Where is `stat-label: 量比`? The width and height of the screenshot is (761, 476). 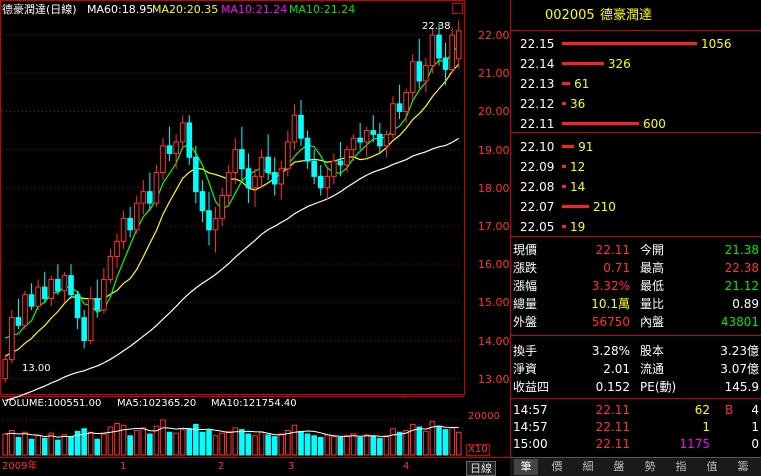
stat-label: 量比 is located at coordinates (652, 304).